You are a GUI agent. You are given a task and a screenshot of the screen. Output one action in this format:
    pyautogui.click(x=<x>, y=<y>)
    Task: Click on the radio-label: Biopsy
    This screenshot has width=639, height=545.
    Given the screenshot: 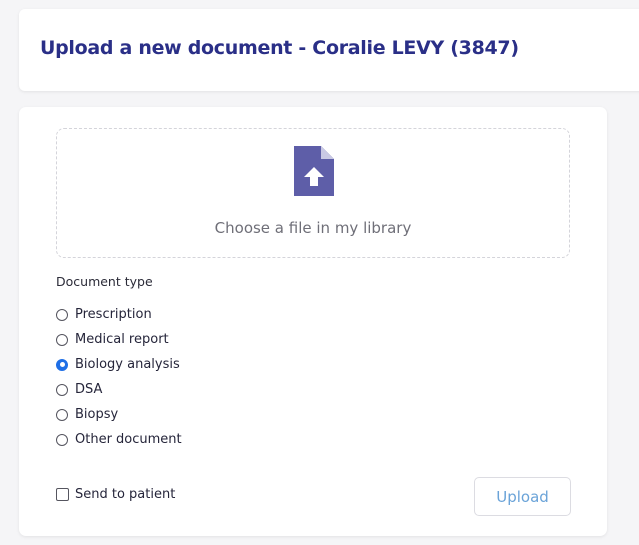 What is the action you would take?
    pyautogui.click(x=97, y=414)
    